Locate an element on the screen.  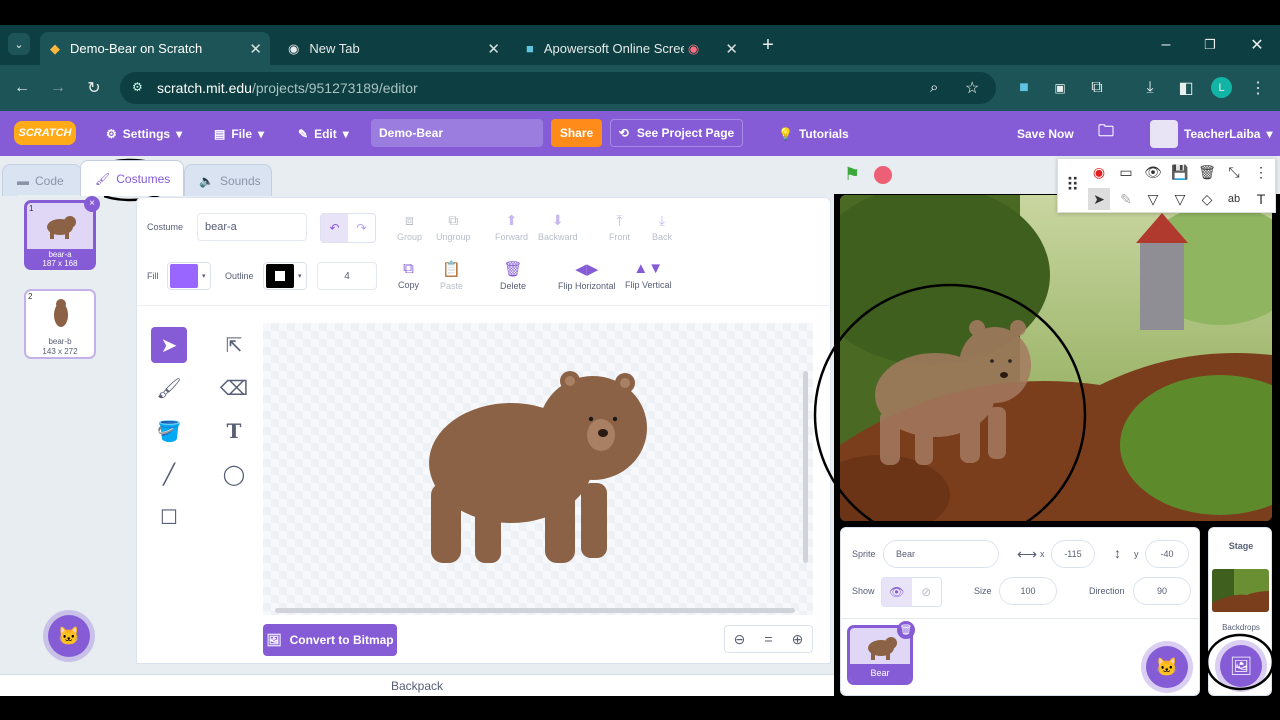
apowersoft-extension-icon: ■ is located at coordinates (1024, 88).